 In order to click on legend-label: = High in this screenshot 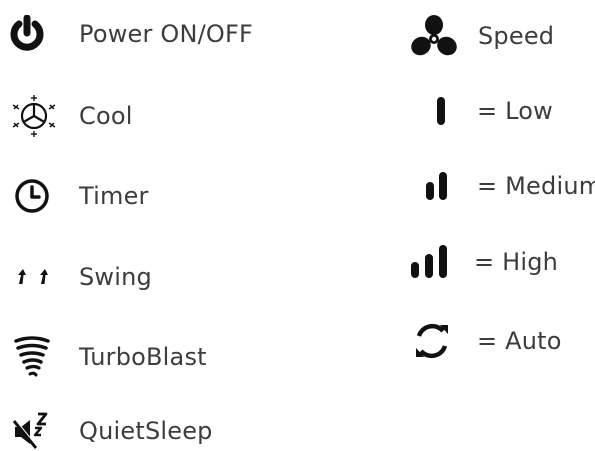, I will do `click(516, 262)`.